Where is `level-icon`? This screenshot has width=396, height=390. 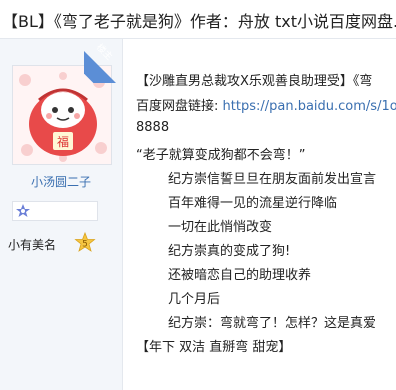 level-icon is located at coordinates (23, 210).